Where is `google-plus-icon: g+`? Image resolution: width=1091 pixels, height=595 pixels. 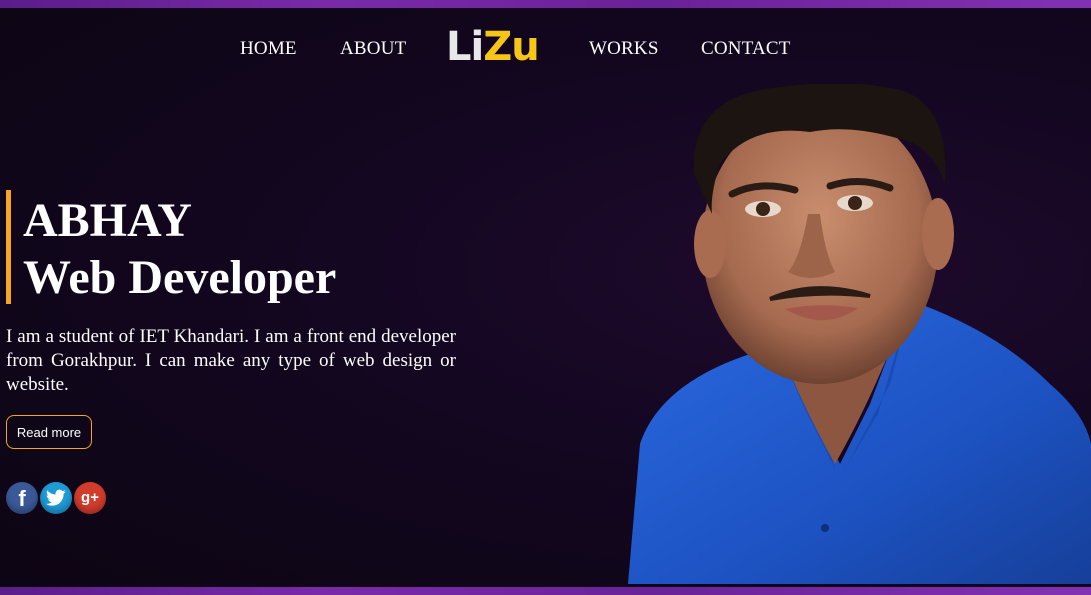
google-plus-icon: g+ is located at coordinates (90, 498).